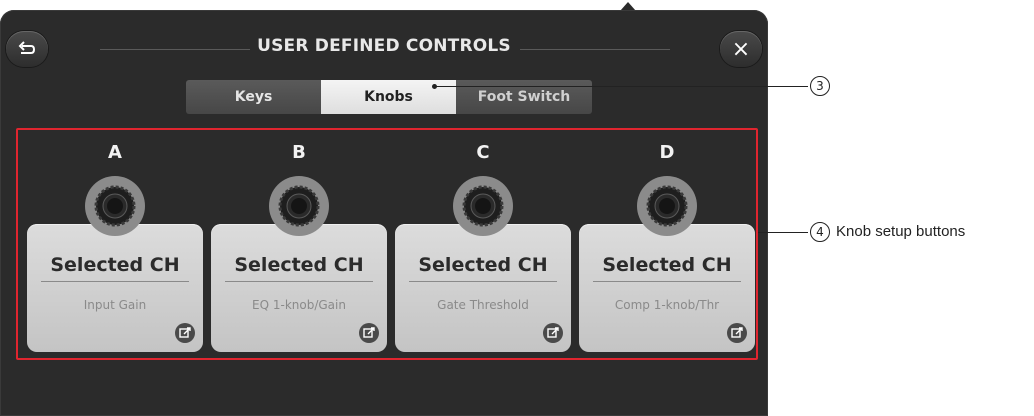 This screenshot has height=416, width=1034. What do you see at coordinates (299, 152) in the screenshot?
I see `knob-letter: B` at bounding box center [299, 152].